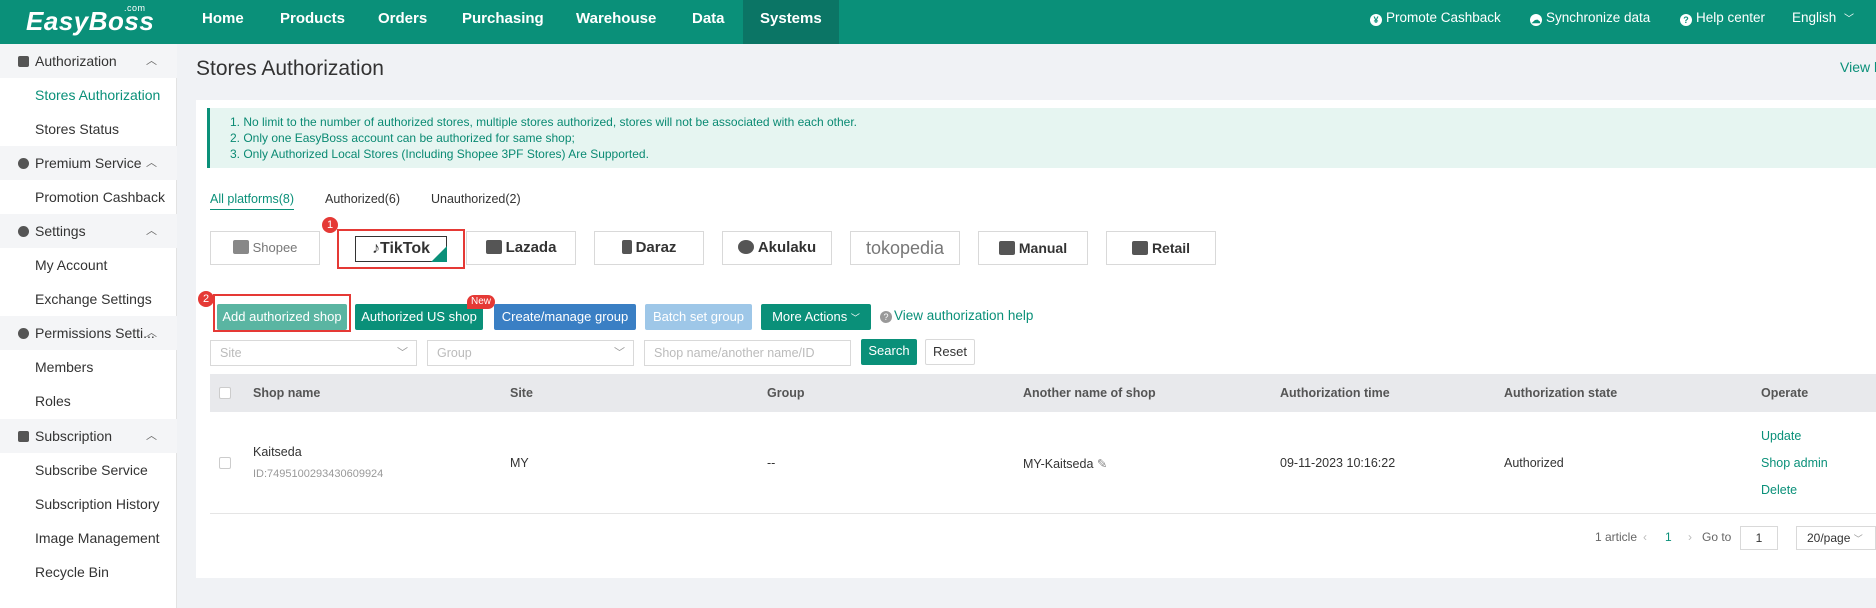 The width and height of the screenshot is (1876, 608). Describe the element at coordinates (375, 248) in the screenshot. I see `tiktok-icon: ♪` at that location.